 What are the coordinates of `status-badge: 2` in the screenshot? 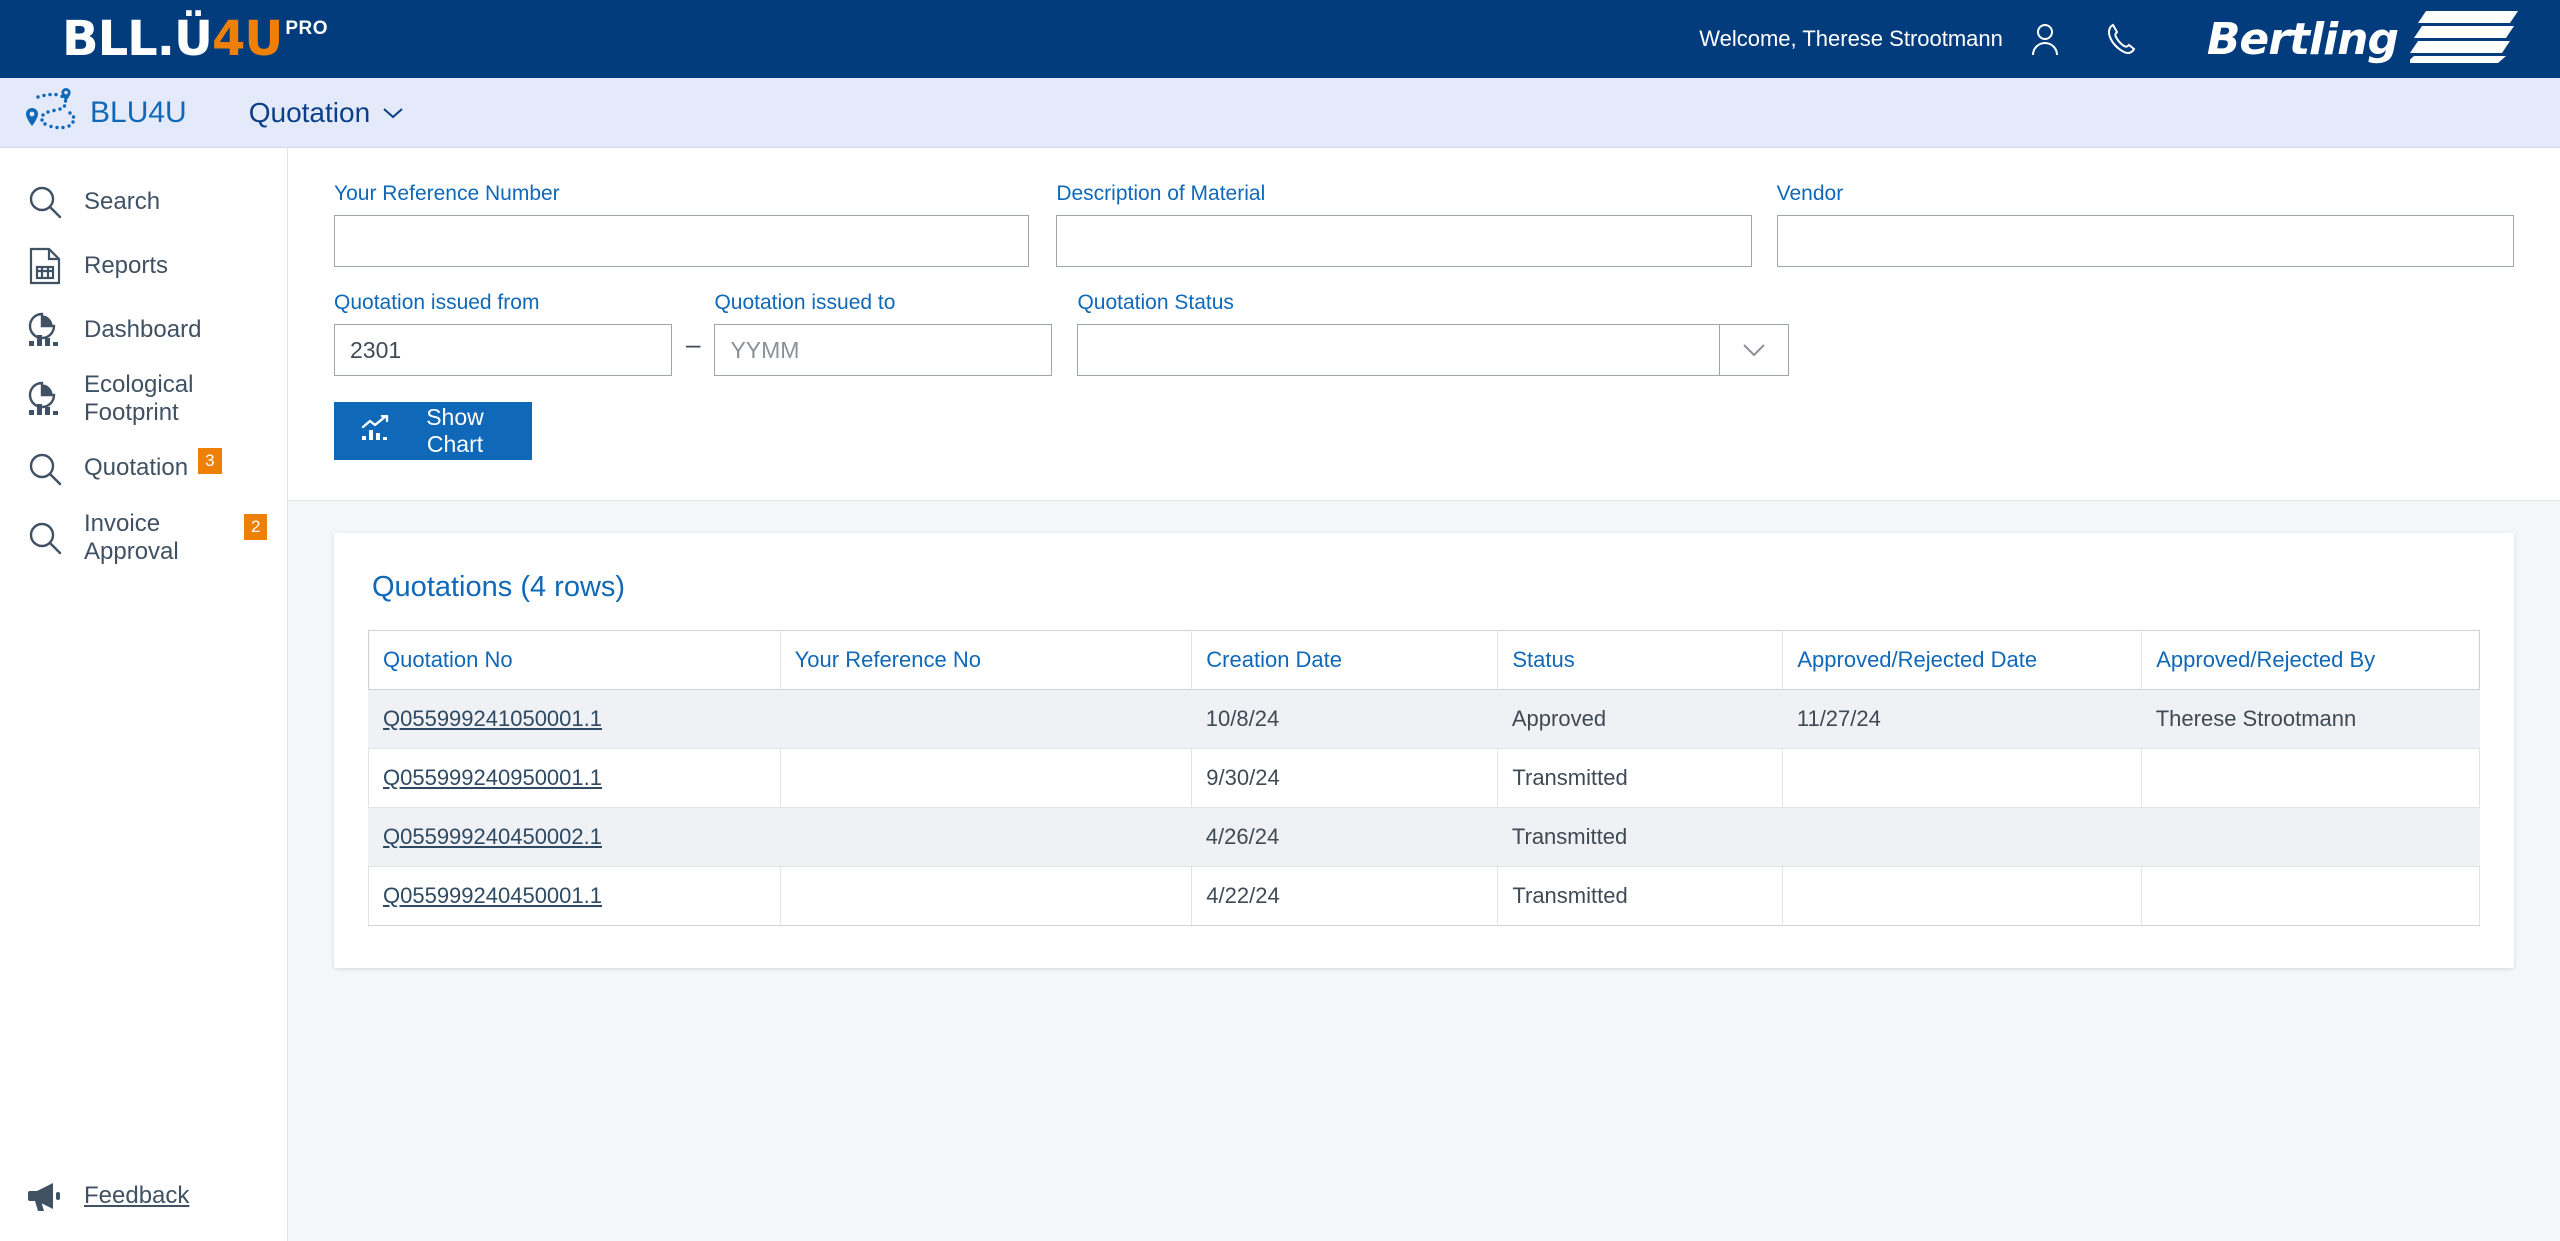 It's located at (256, 526).